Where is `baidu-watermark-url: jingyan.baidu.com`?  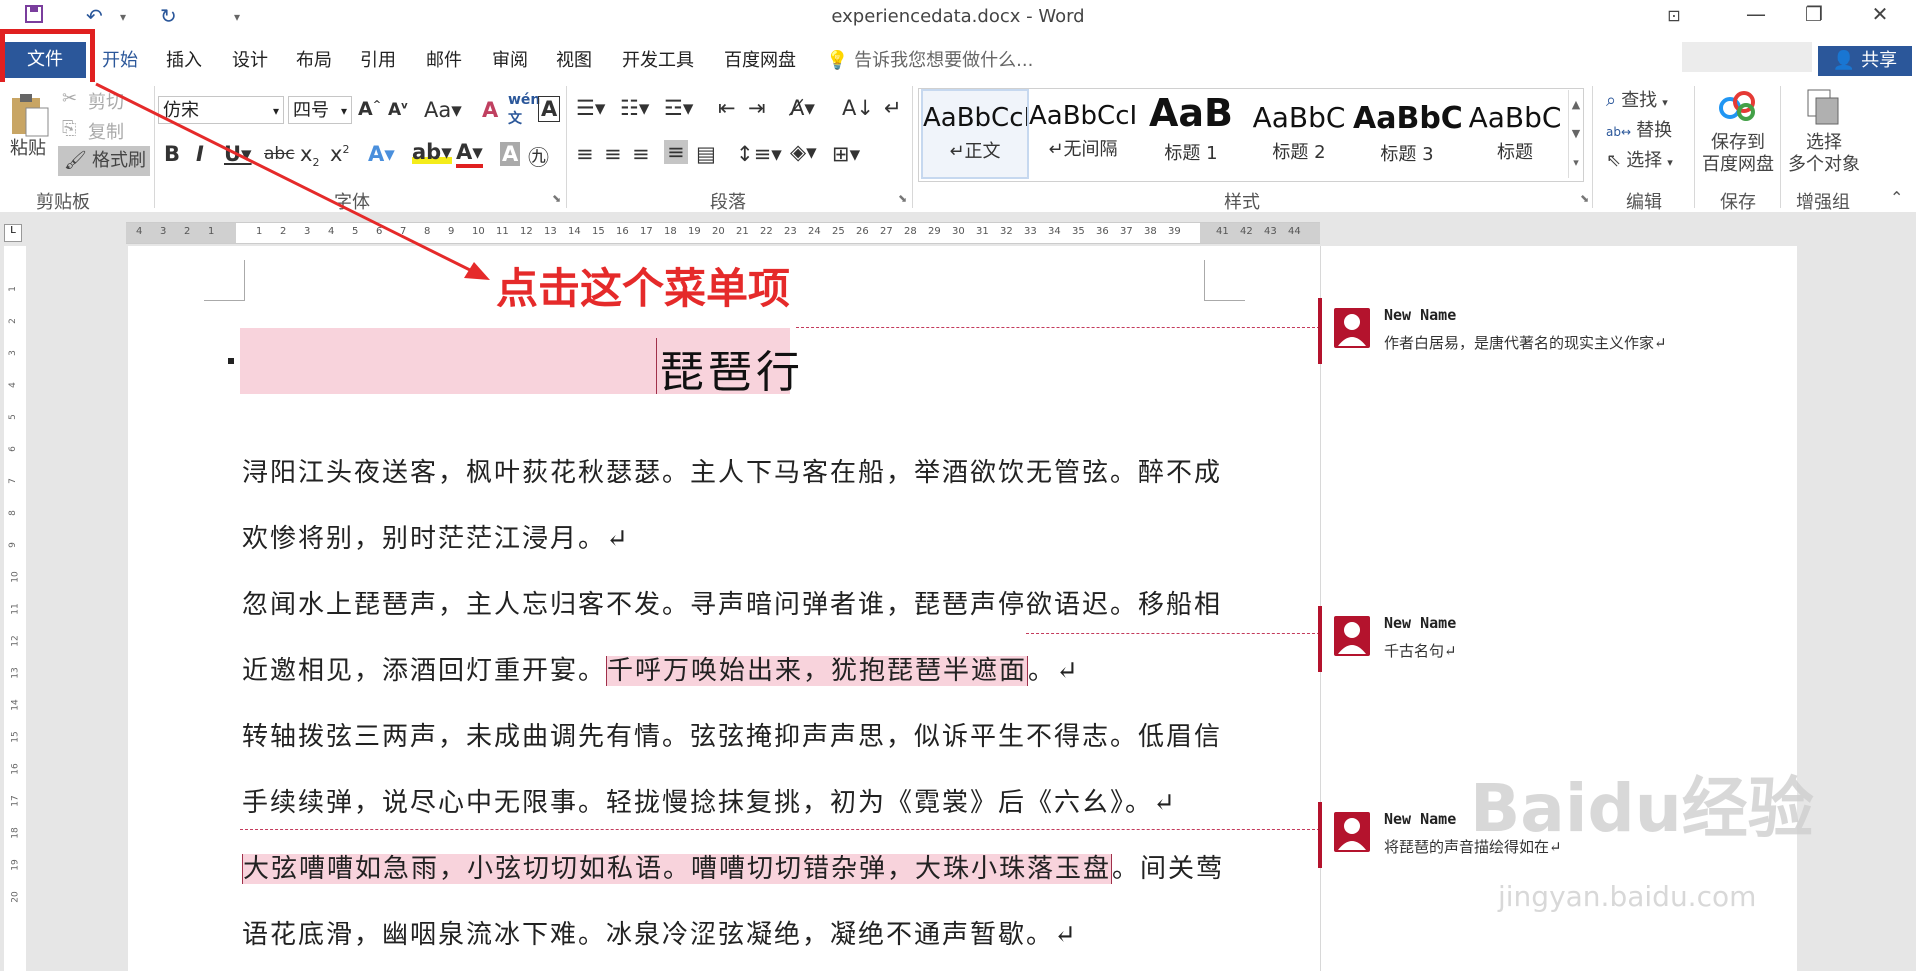
baidu-watermark-url: jingyan.baidu.com is located at coordinates (1627, 896).